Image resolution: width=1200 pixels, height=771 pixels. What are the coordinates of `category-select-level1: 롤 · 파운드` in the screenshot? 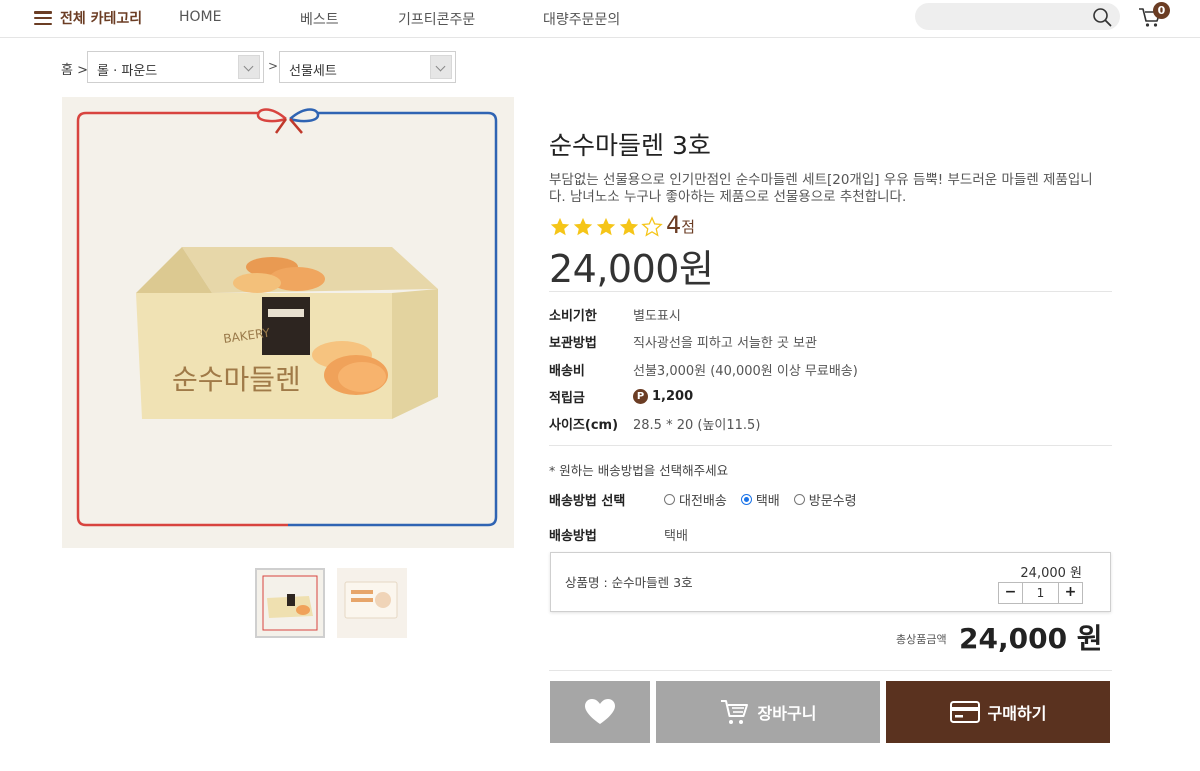 It's located at (175, 67).